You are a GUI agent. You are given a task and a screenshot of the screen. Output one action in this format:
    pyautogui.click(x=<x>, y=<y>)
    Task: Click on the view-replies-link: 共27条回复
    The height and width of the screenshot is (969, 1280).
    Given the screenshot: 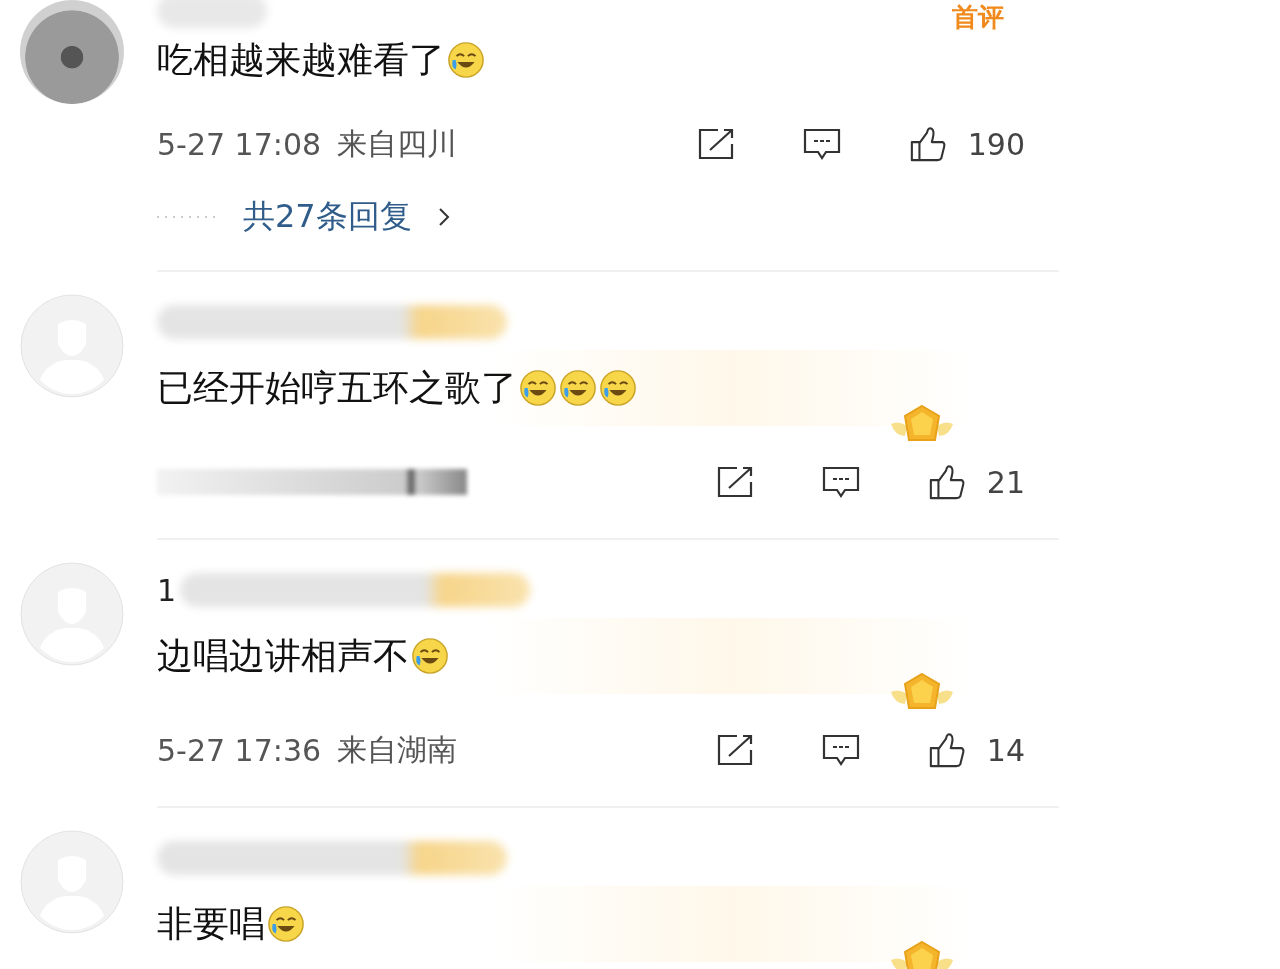 What is the action you would take?
    pyautogui.click(x=327, y=217)
    